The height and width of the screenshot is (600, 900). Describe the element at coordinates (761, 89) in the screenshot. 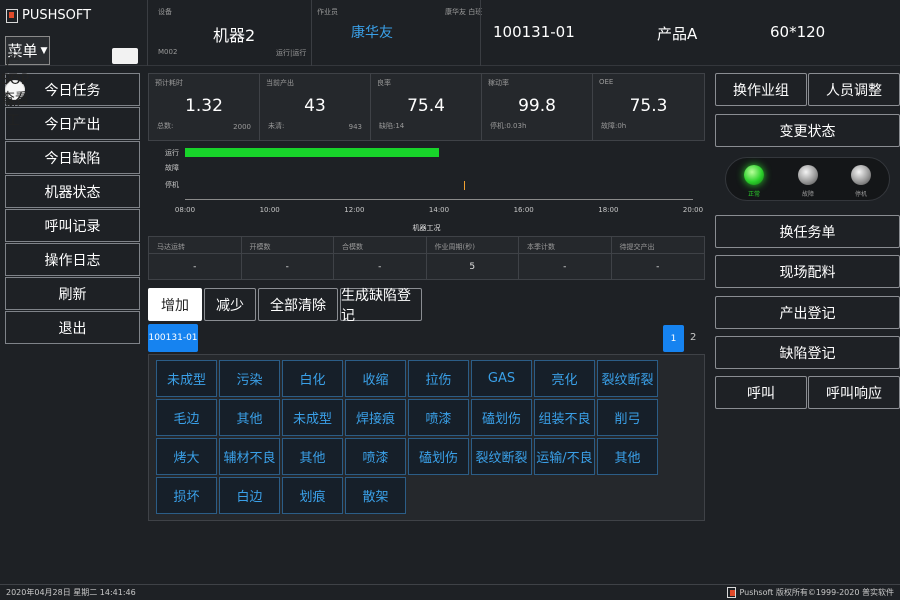

I see `change-group-button: 换作业组` at that location.